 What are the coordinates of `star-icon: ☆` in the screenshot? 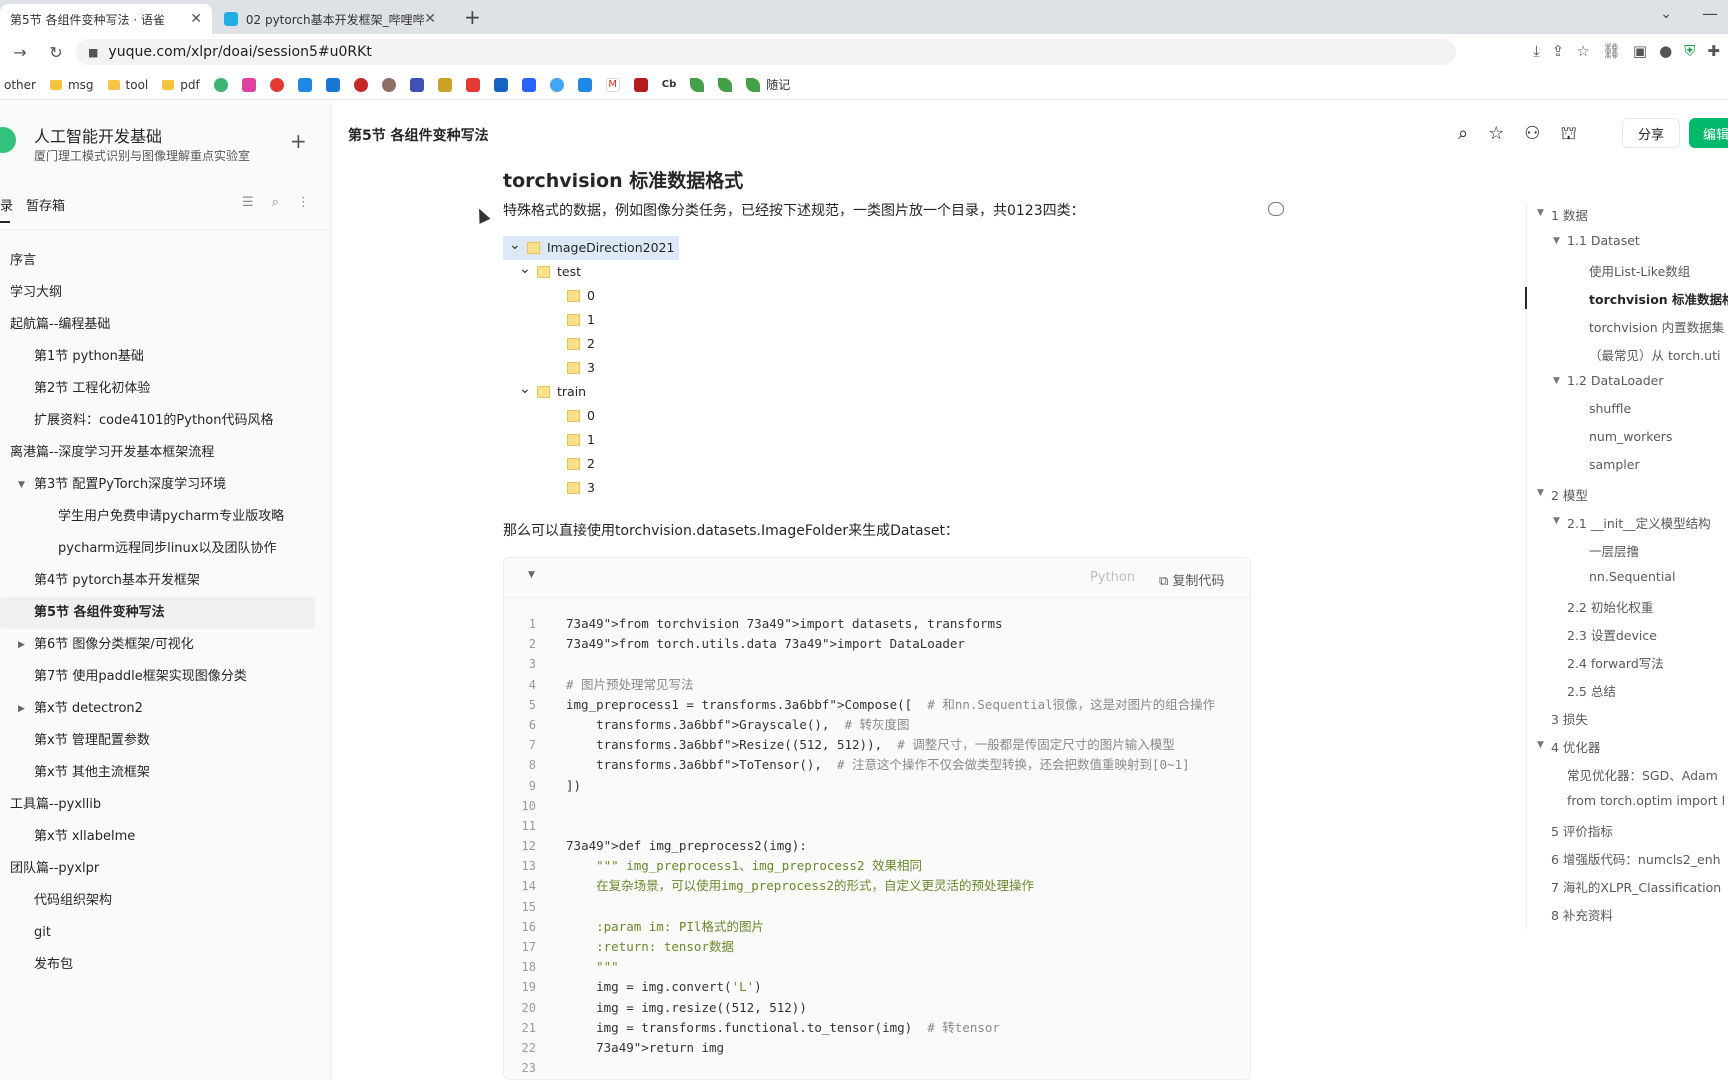 It's located at (1496, 135).